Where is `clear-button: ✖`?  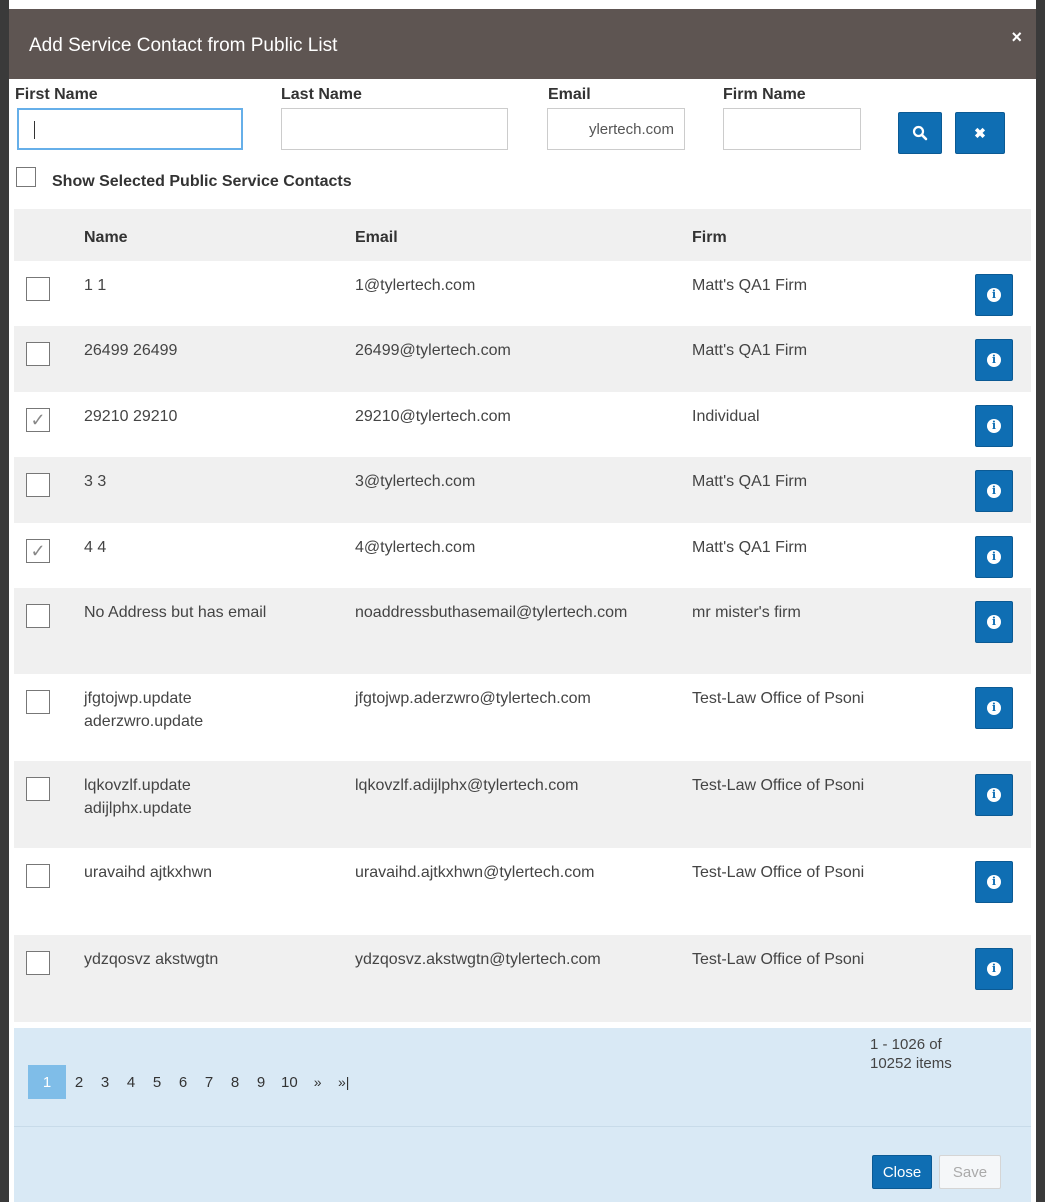
clear-button: ✖ is located at coordinates (980, 133).